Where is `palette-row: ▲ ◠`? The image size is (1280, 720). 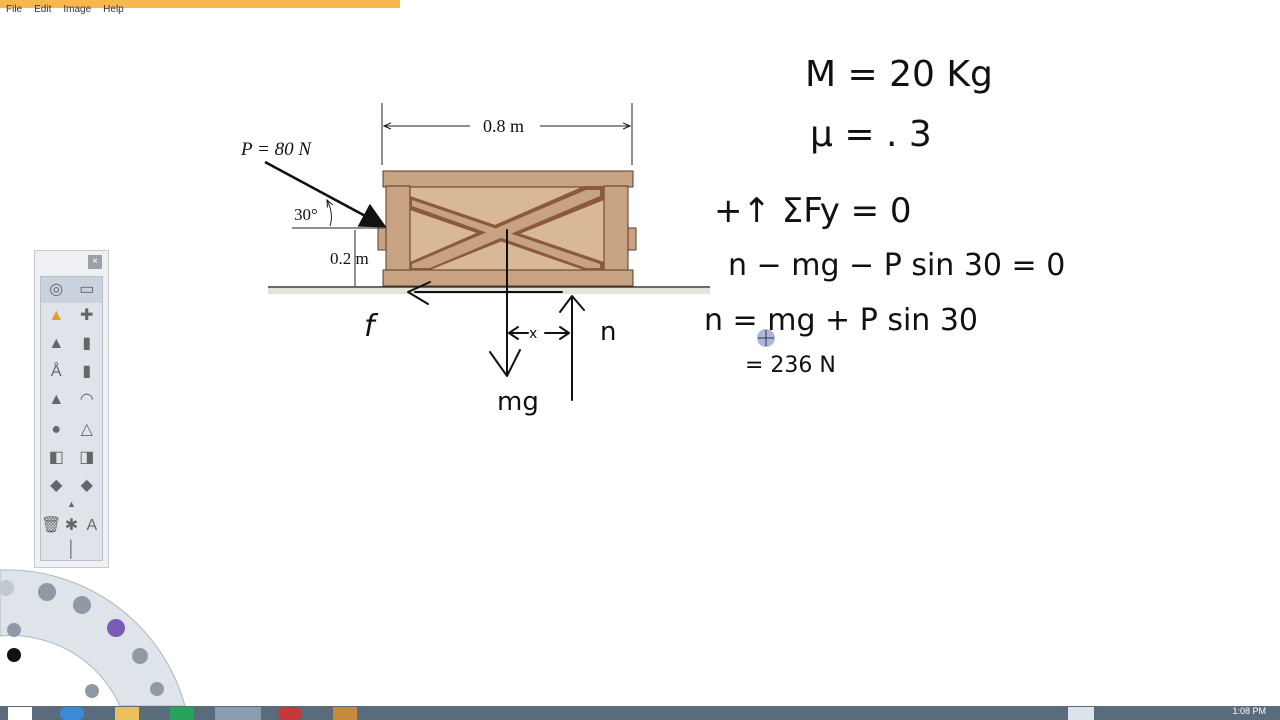
palette-row: ▲ ◠ is located at coordinates (71, 400).